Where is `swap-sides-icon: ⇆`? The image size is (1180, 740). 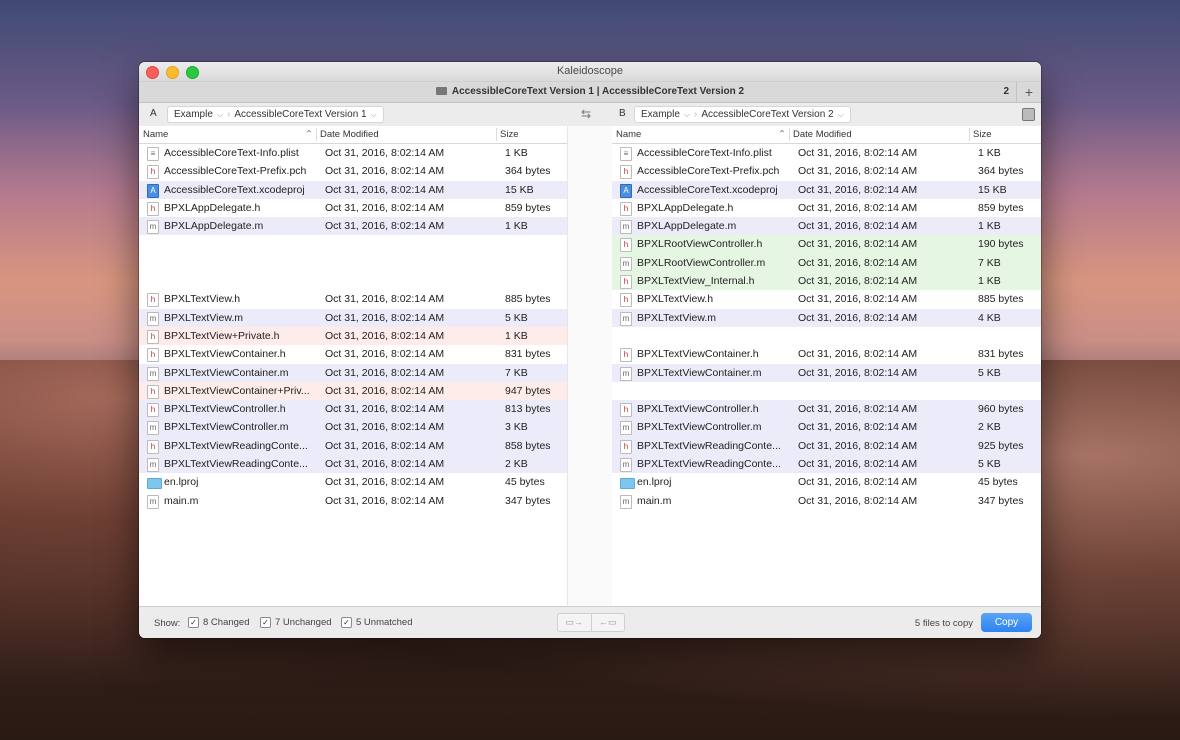 swap-sides-icon: ⇆ is located at coordinates (586, 114).